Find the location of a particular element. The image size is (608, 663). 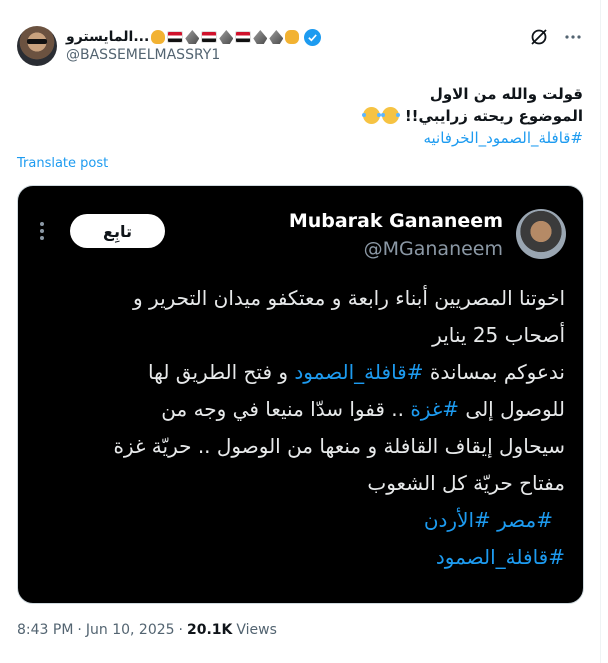

tweet-line-1: قولت والله من الاول is located at coordinates (506, 94).